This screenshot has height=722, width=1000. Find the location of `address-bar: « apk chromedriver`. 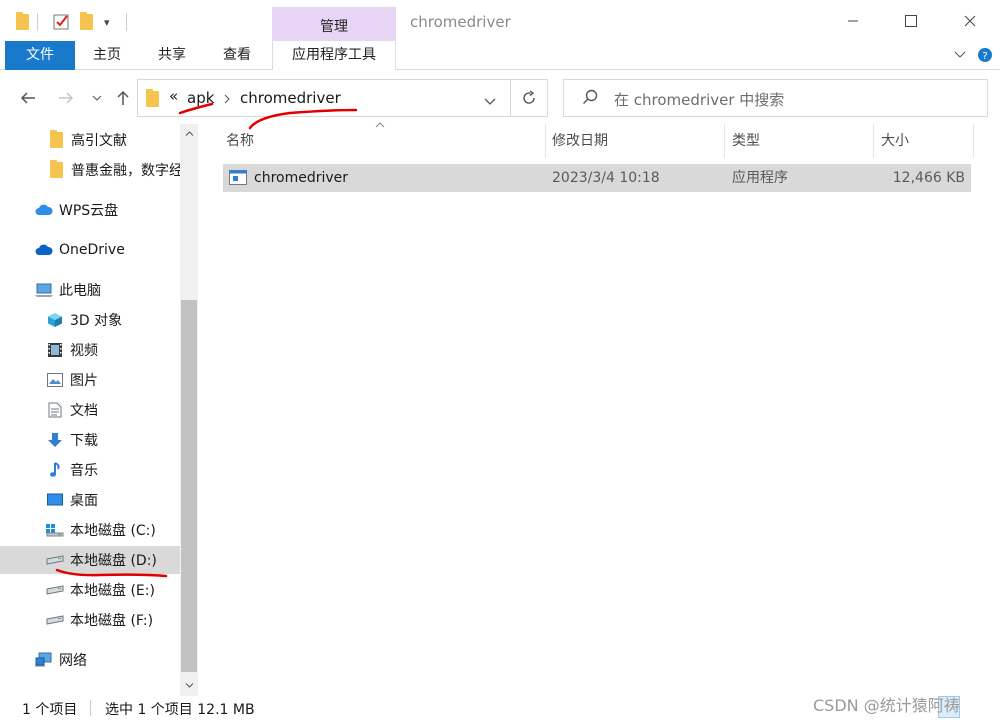

address-bar: « apk chromedriver is located at coordinates (324, 98).